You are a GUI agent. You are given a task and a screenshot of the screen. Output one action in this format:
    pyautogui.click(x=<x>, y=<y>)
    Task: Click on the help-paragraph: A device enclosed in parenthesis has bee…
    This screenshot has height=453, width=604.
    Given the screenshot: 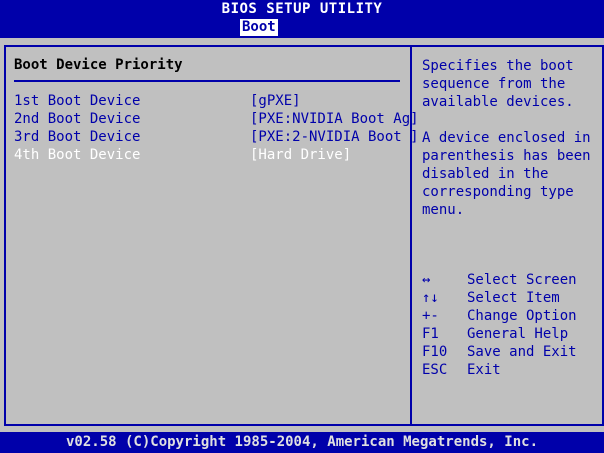 What is the action you would take?
    pyautogui.click(x=506, y=174)
    